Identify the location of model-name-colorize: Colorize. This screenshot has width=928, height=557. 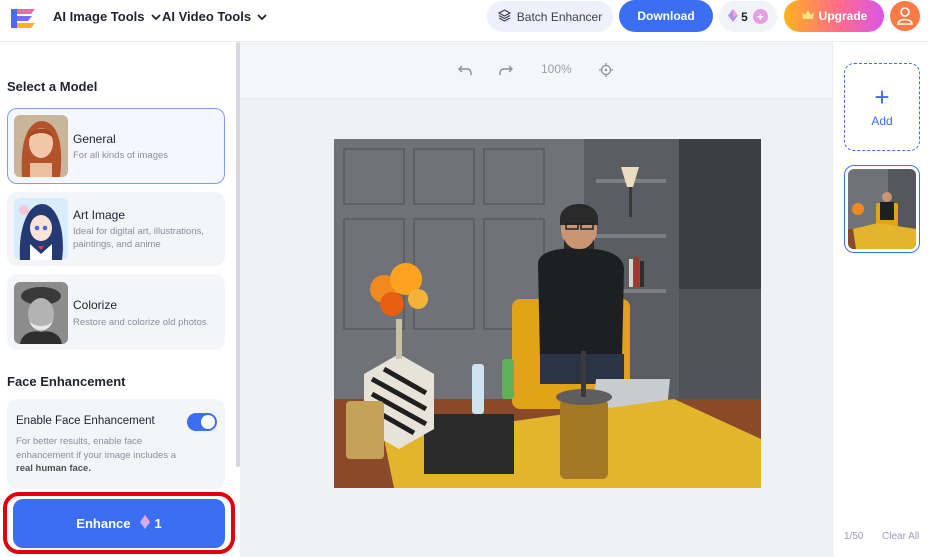
(95, 305).